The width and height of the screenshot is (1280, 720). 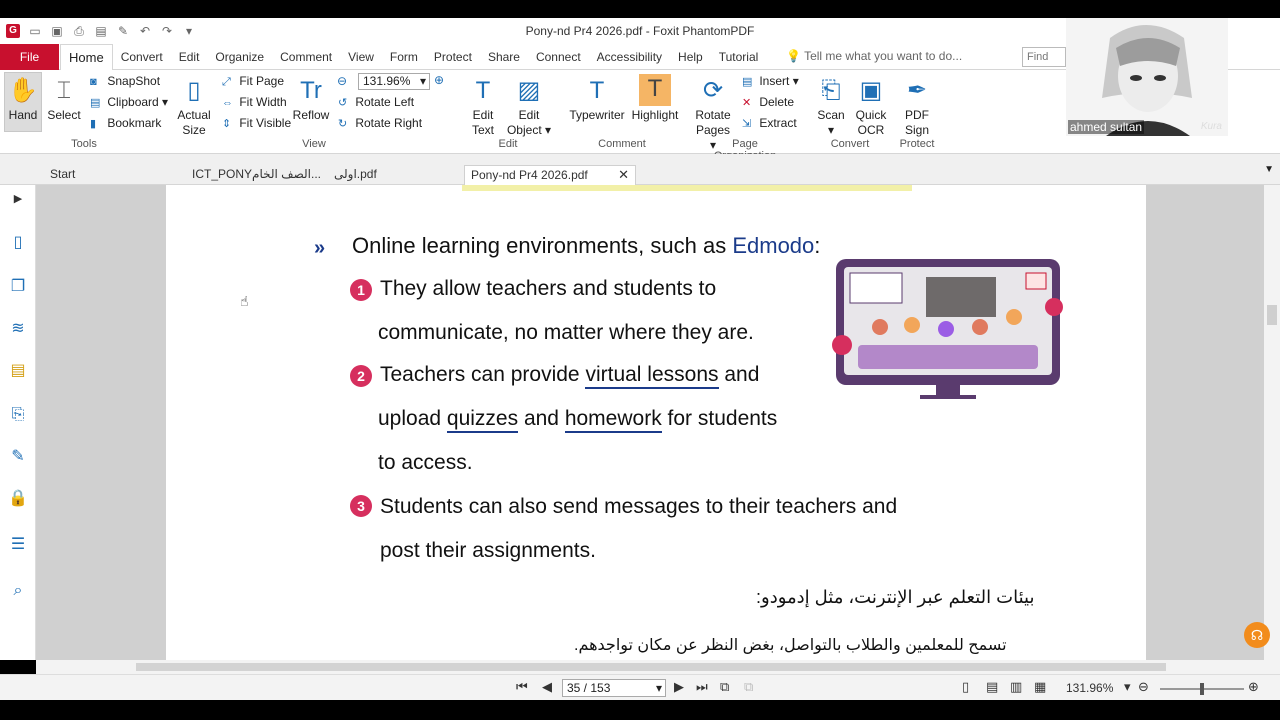 What do you see at coordinates (629, 57) in the screenshot?
I see `tab-accessibility: Accessibility` at bounding box center [629, 57].